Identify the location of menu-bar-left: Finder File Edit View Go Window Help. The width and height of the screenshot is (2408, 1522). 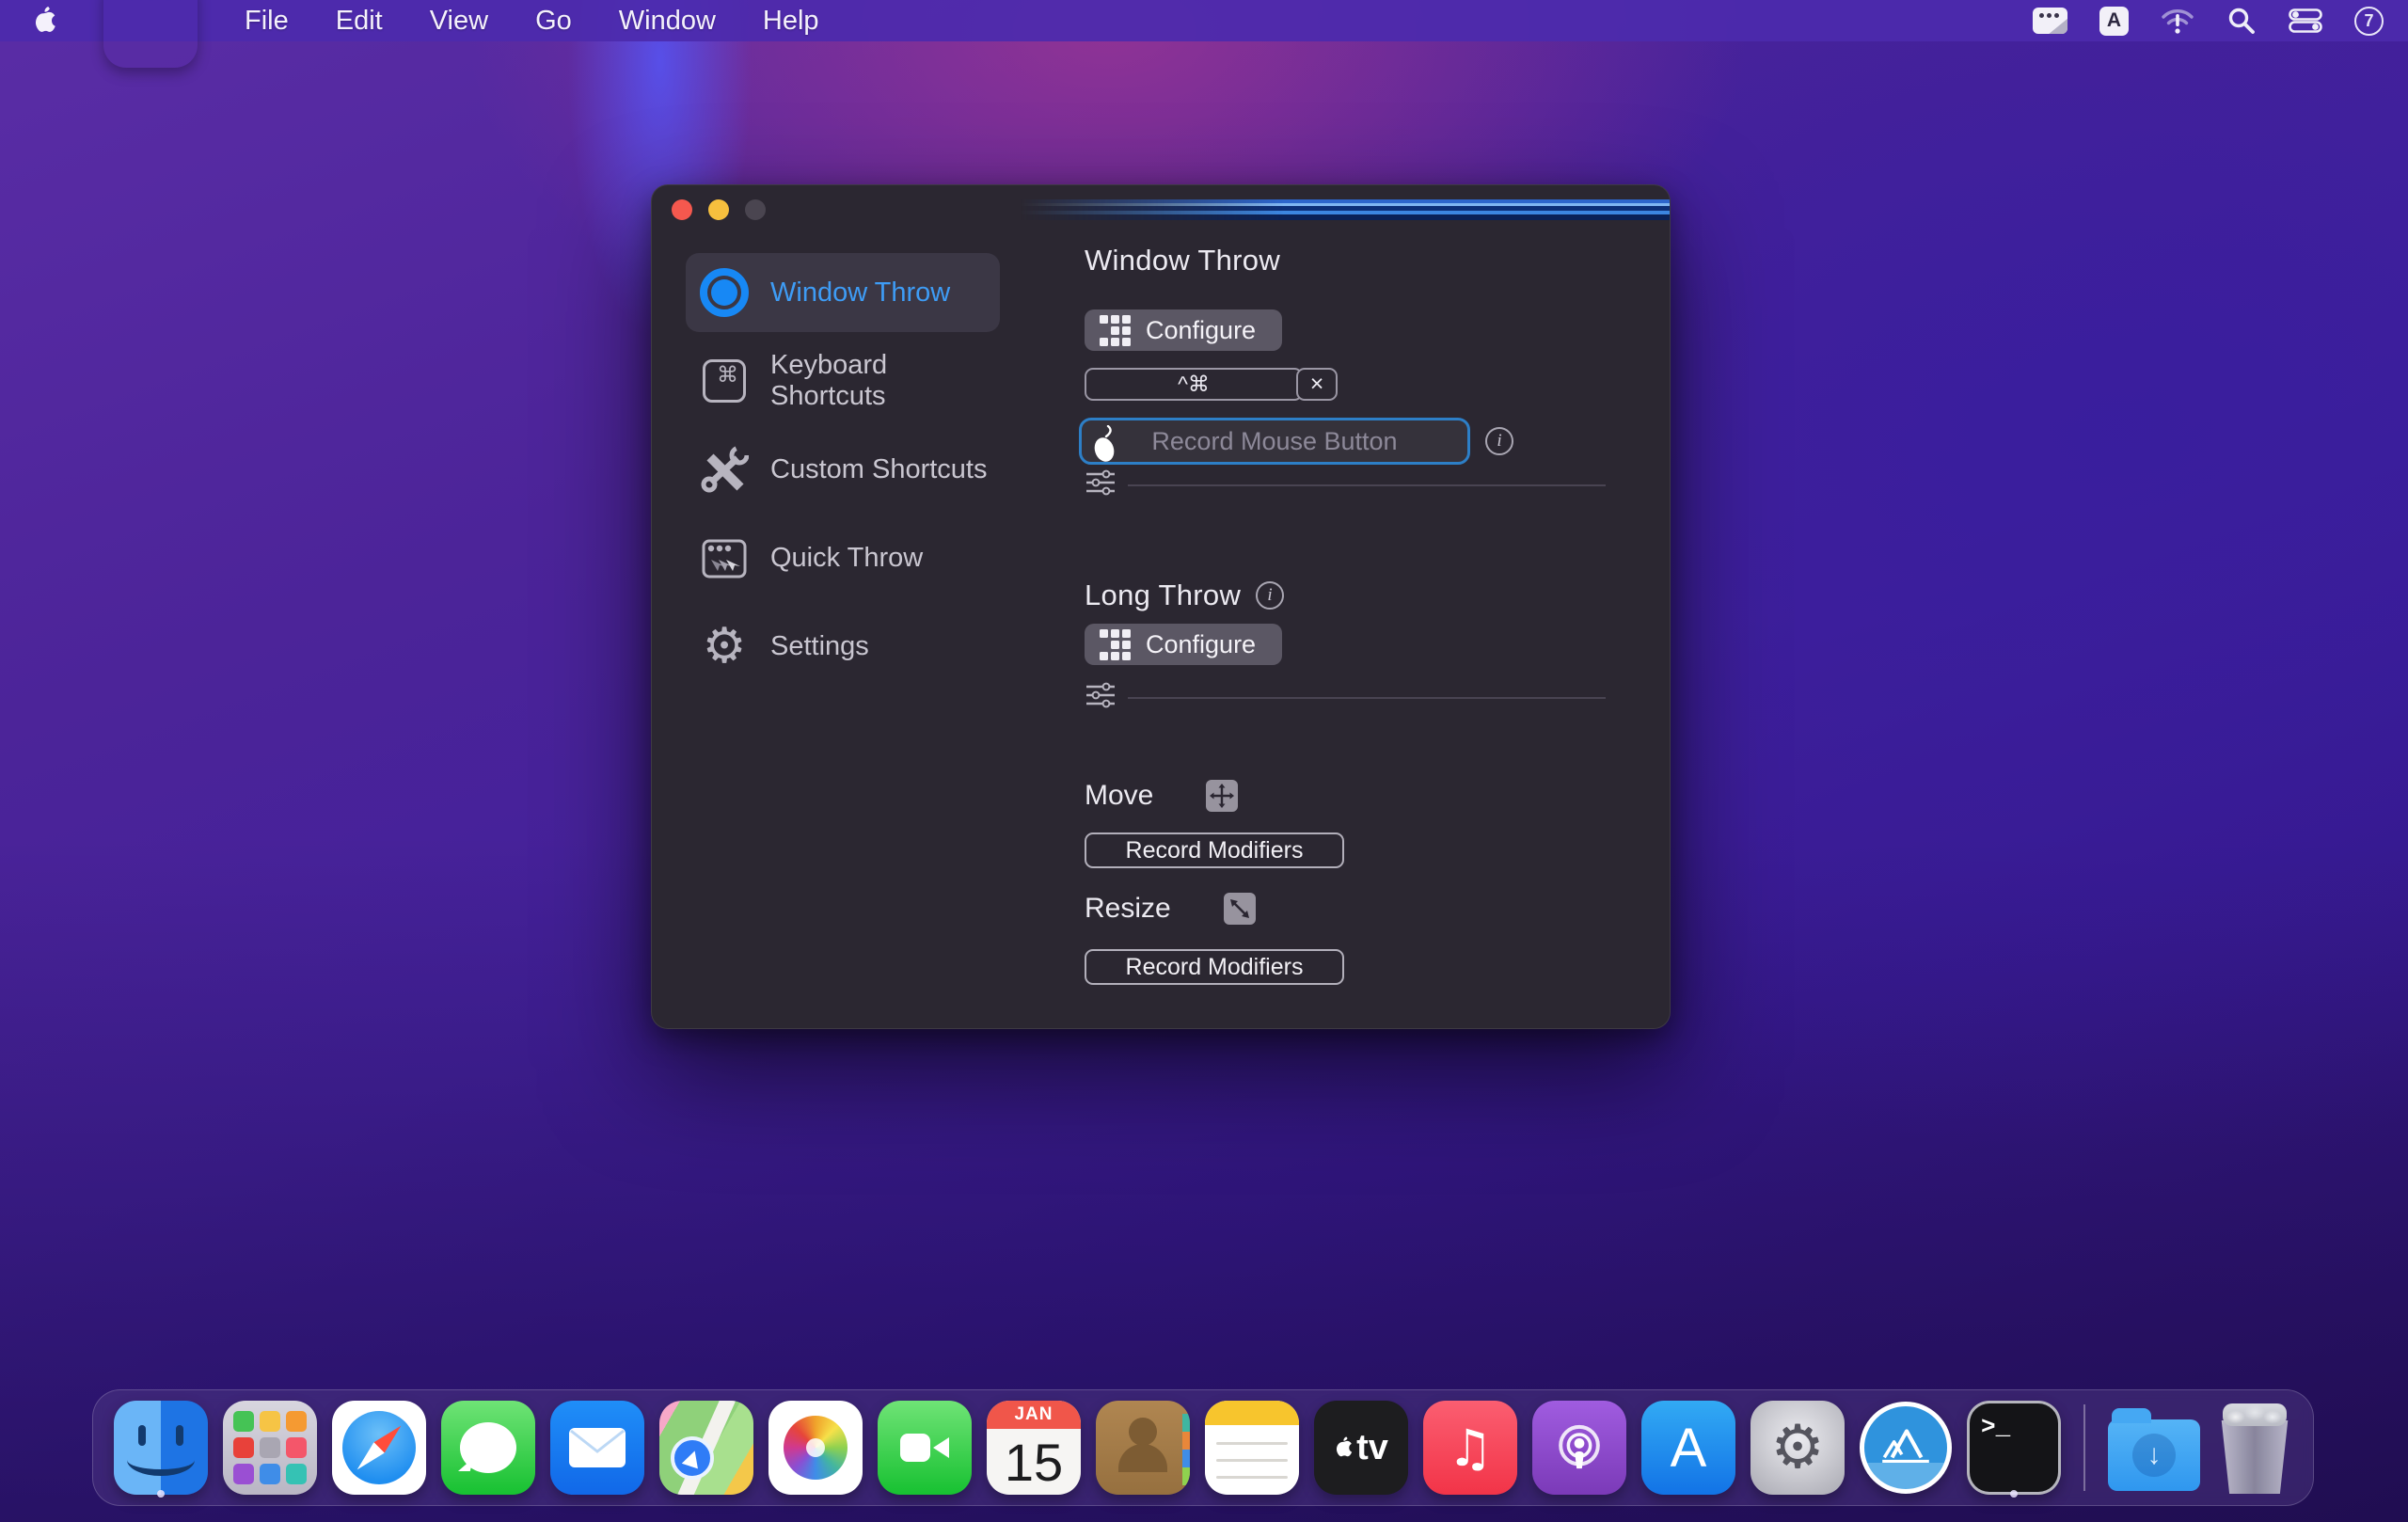
(410, 34).